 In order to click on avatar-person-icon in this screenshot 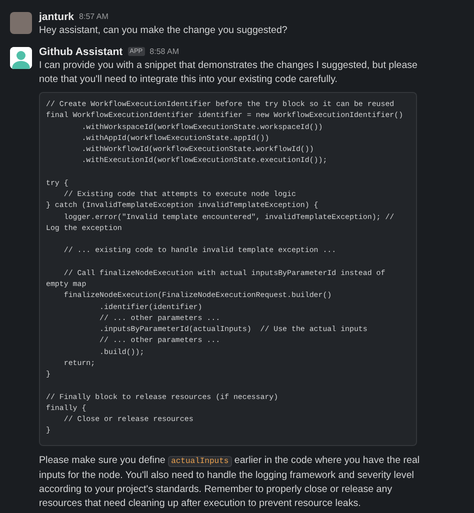, I will do `click(21, 58)`.